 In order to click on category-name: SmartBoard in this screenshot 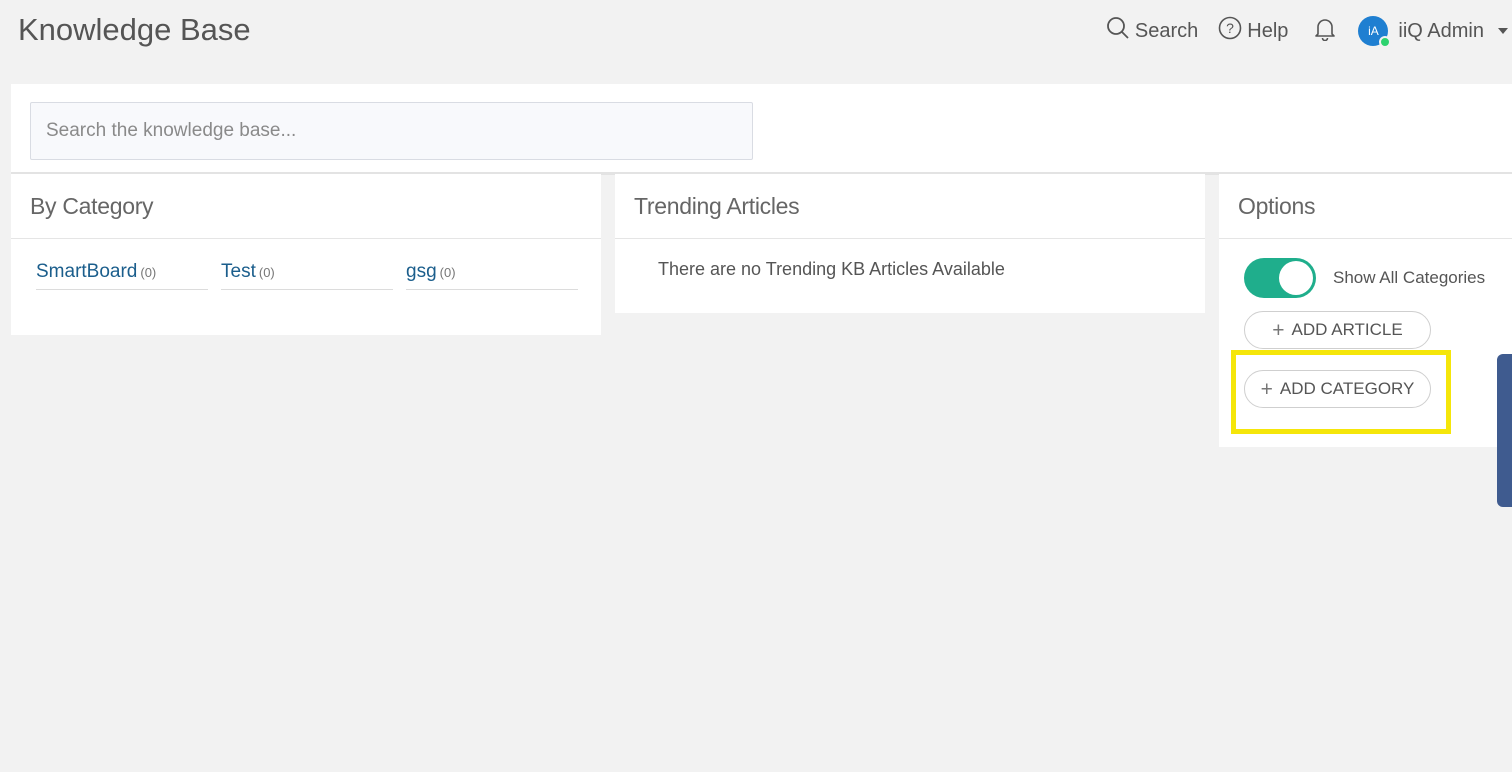, I will do `click(86, 271)`.